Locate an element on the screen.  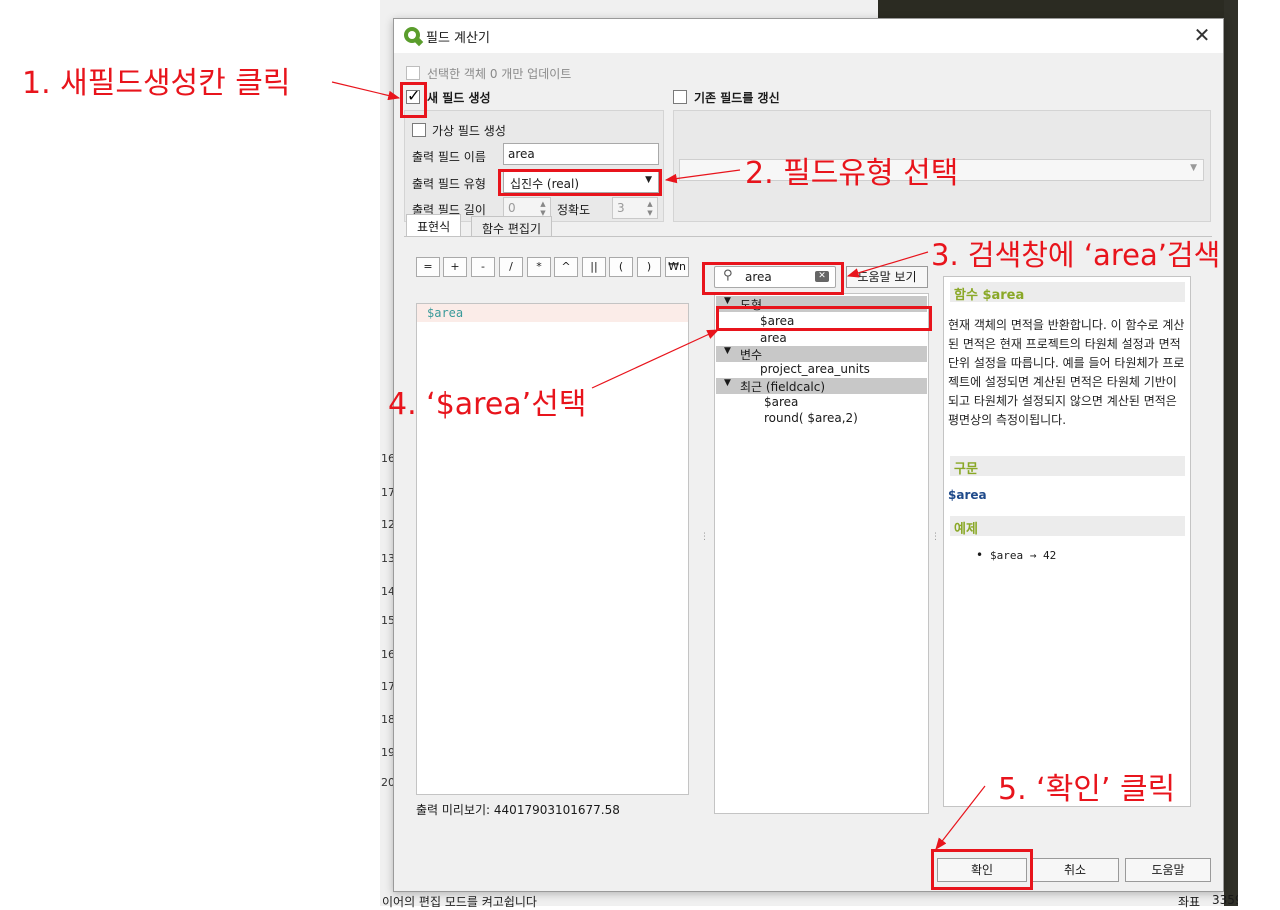
operator-newline-button: ₩n is located at coordinates (677, 267).